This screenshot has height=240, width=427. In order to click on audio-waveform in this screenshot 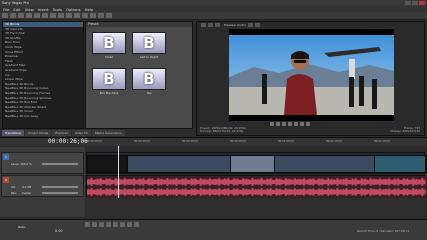, I will do `click(256, 187)`.